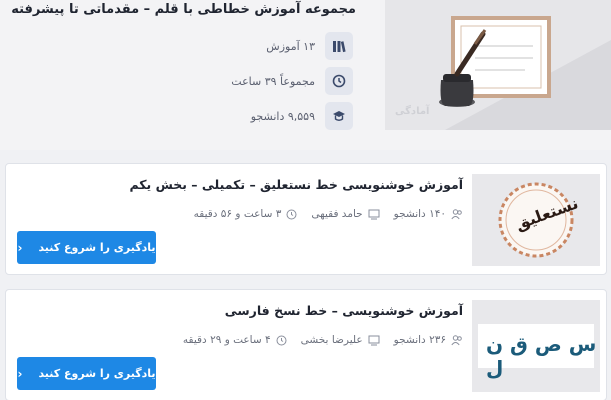 The height and width of the screenshot is (400, 611). I want to click on duration-meta: ۳ ساعت و ۵۶ دقیقه, so click(246, 214).